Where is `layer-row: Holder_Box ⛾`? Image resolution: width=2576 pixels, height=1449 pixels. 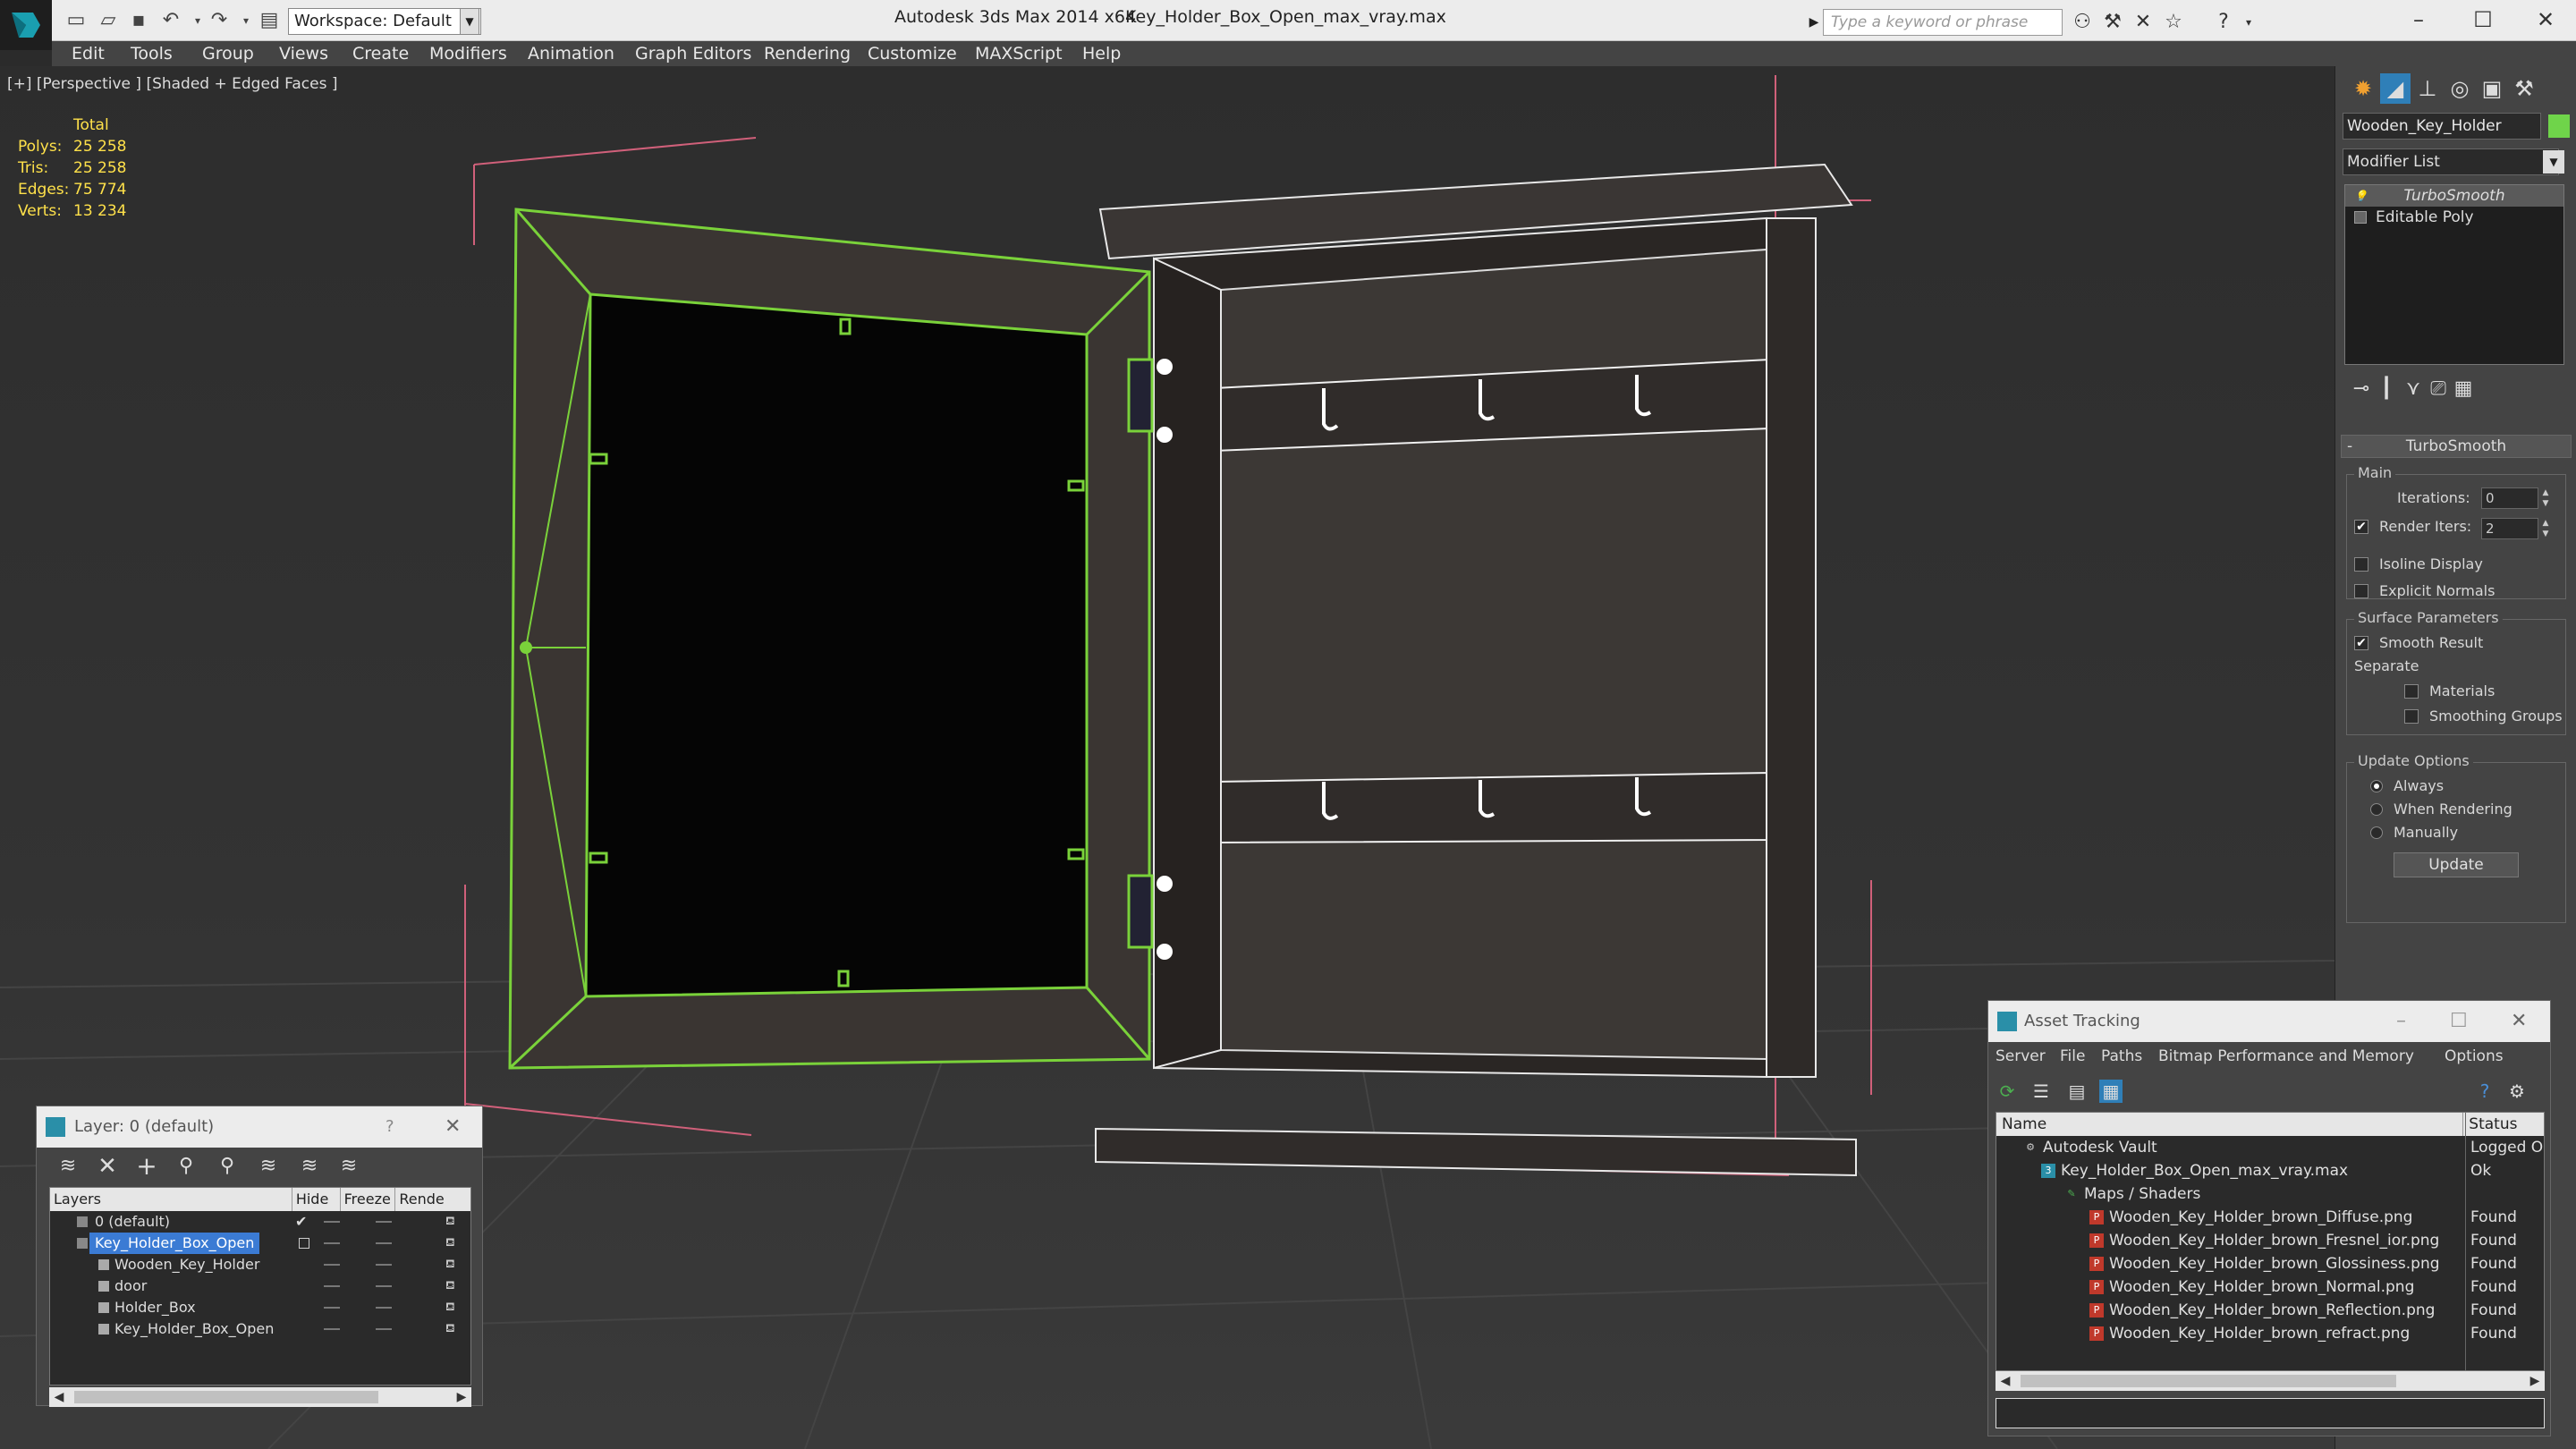
layer-row: Holder_Box ⛾ is located at coordinates (260, 1307).